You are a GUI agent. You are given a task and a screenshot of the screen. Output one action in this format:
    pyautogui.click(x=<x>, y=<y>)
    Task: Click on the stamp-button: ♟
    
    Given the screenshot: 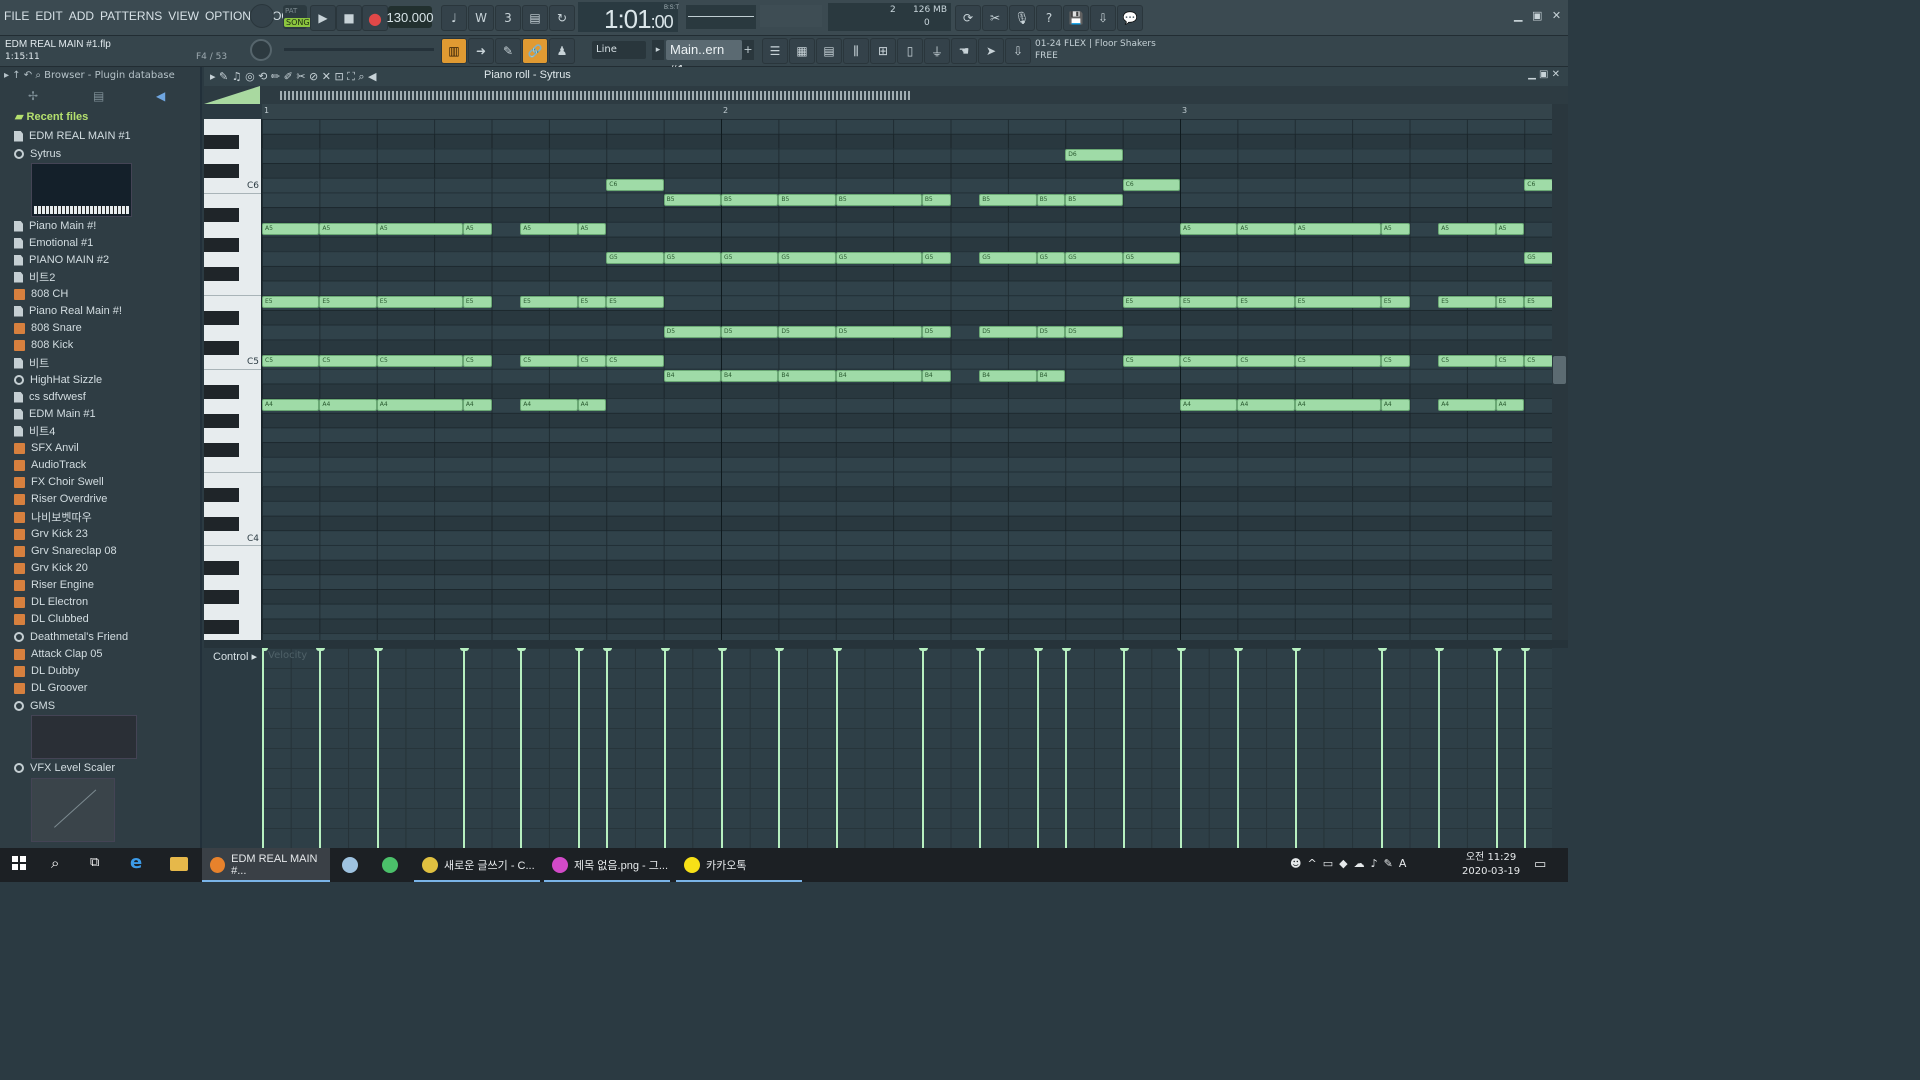 What is the action you would take?
    pyautogui.click(x=562, y=51)
    